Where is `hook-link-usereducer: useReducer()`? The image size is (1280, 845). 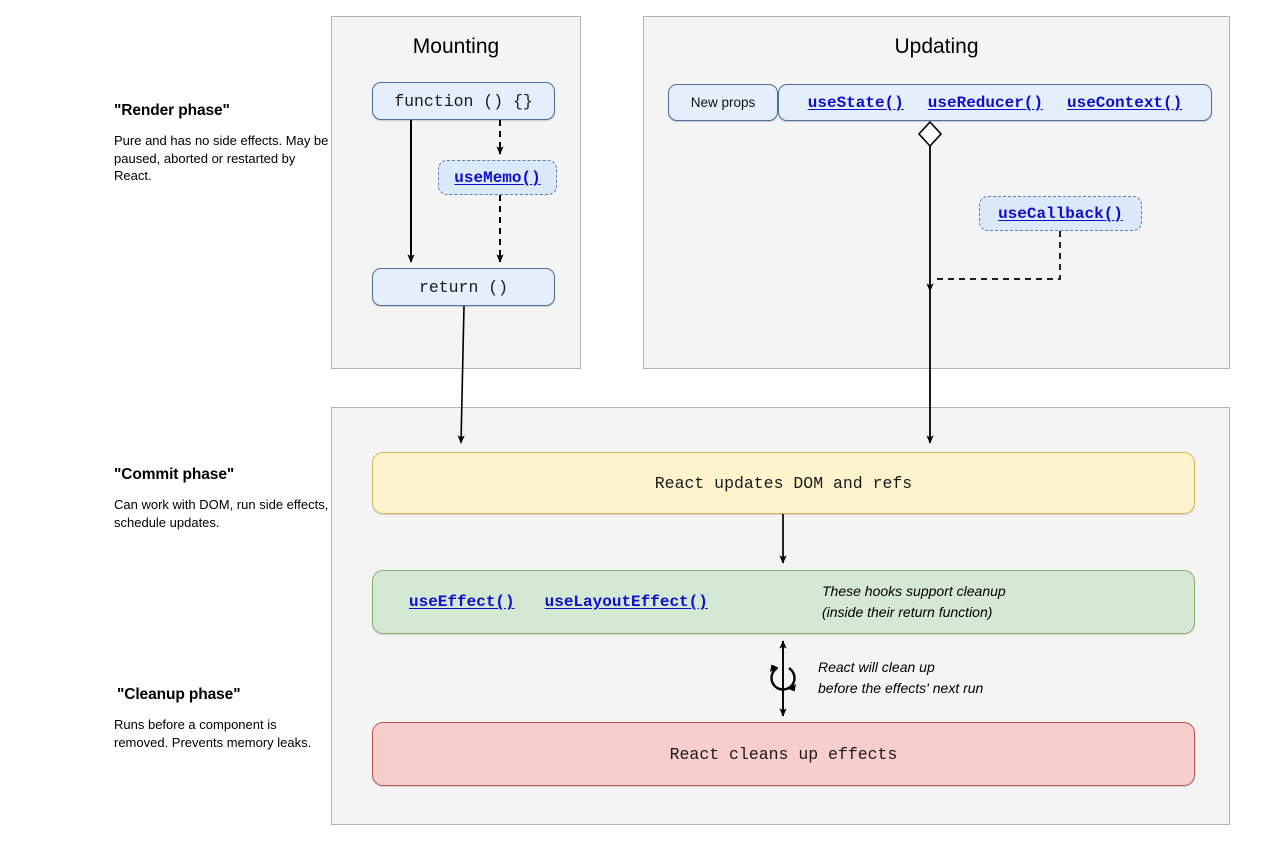 hook-link-usereducer: useReducer() is located at coordinates (985, 103).